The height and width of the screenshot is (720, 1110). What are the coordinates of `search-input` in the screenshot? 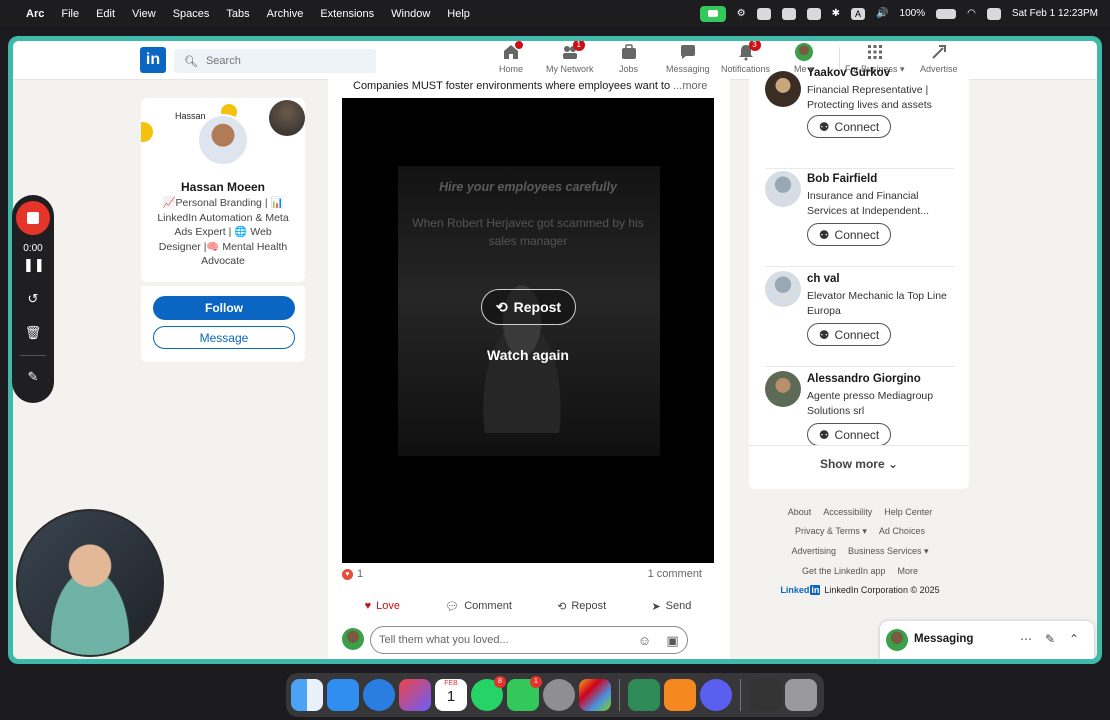 It's located at (285, 61).